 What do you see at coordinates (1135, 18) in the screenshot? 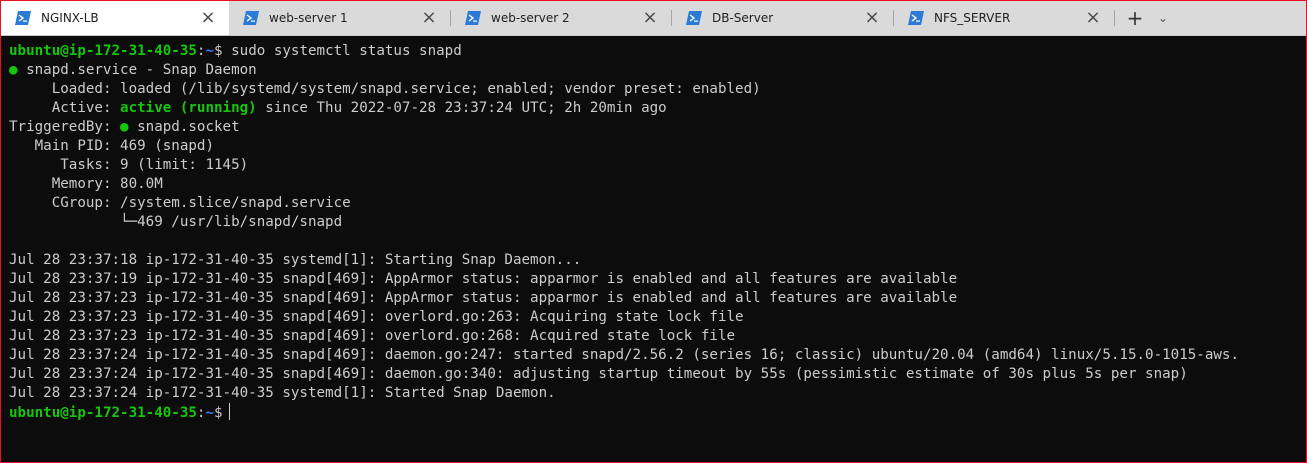
I see `new-tab-button: +` at bounding box center [1135, 18].